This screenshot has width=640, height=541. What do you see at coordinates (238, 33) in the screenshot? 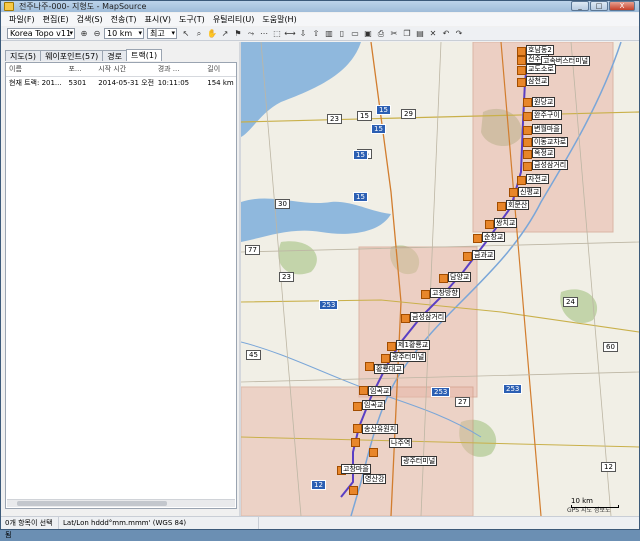
I see `waypoint-tool-icon: ⚑` at bounding box center [238, 33].